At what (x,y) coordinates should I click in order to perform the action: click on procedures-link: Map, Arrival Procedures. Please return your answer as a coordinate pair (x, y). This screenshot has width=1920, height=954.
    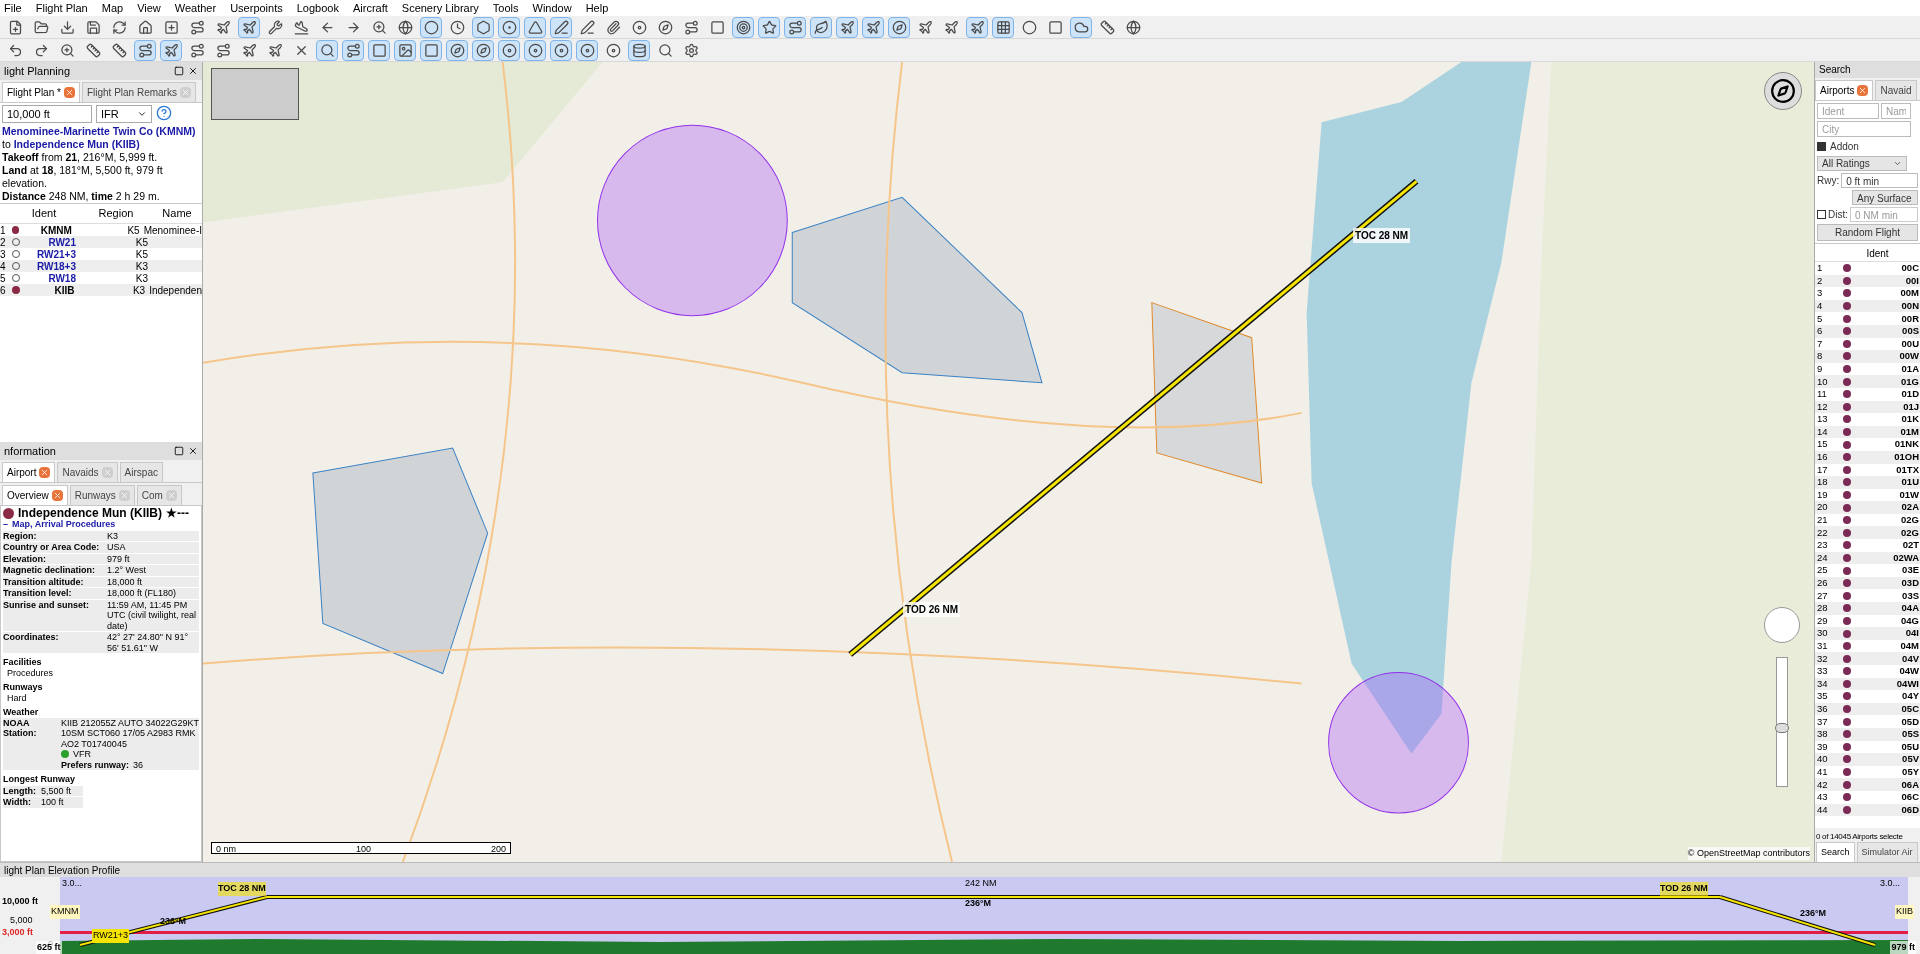
    Looking at the image, I should click on (64, 524).